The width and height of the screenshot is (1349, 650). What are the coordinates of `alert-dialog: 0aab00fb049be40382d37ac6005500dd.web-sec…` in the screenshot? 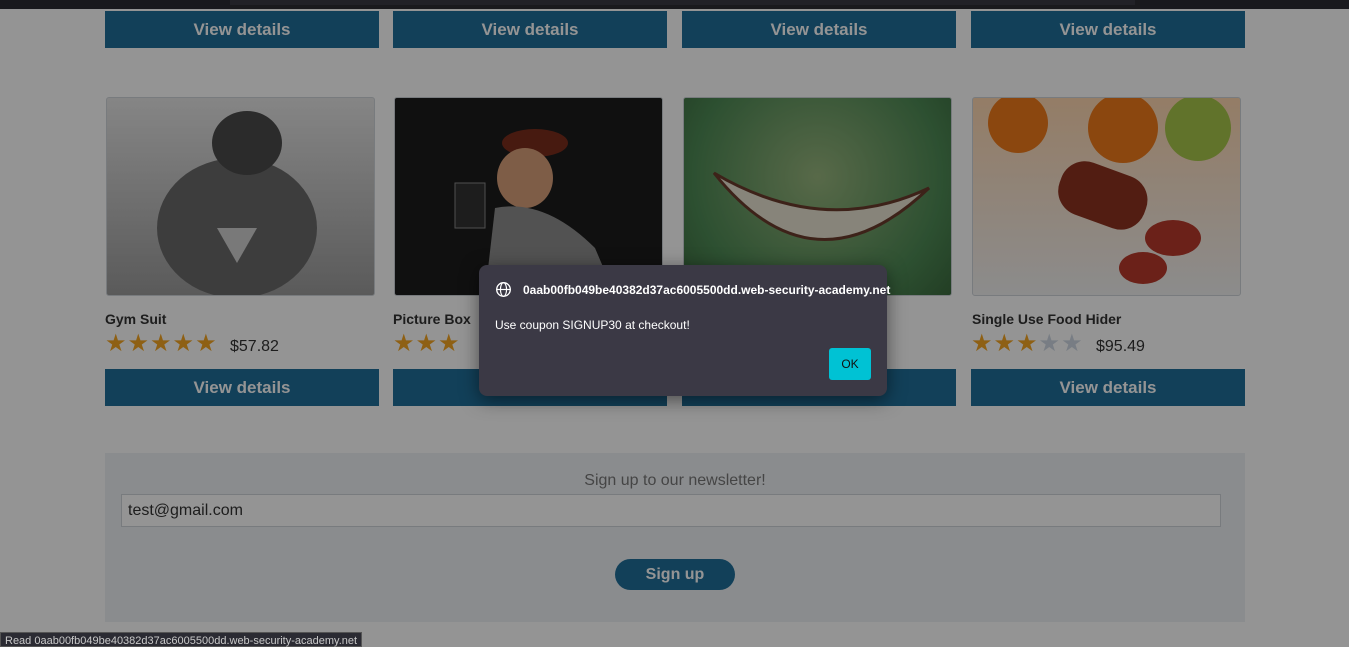 It's located at (685, 330).